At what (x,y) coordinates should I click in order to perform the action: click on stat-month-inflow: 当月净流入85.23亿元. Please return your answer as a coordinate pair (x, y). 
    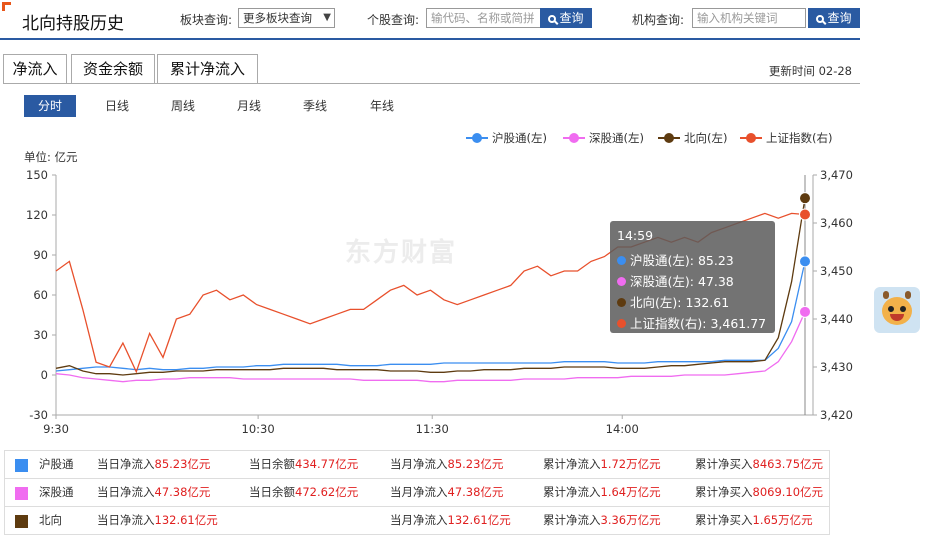
    Looking at the image, I should click on (446, 464).